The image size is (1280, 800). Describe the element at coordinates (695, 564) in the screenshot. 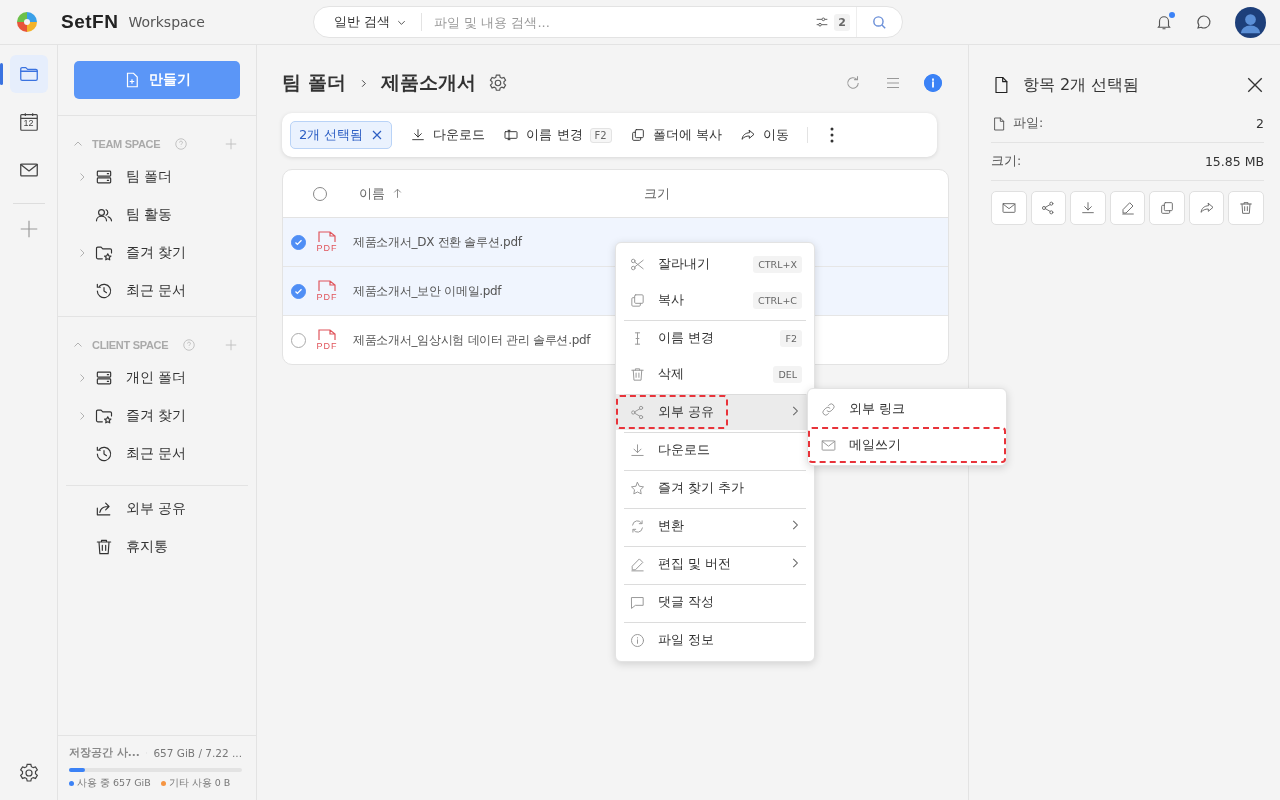

I see `menu-item-label: 편집 및 버전` at that location.